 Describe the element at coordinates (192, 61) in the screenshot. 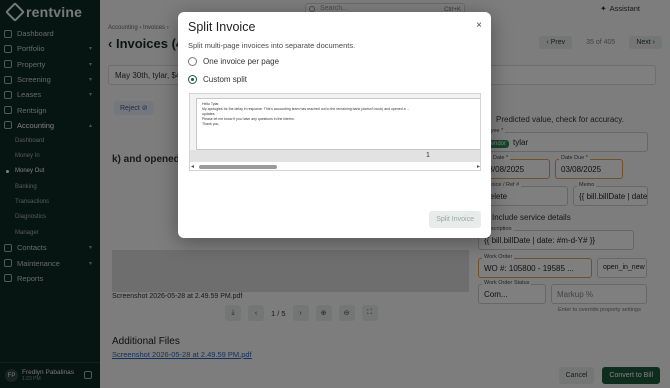

I see `radio-one-per-page` at that location.